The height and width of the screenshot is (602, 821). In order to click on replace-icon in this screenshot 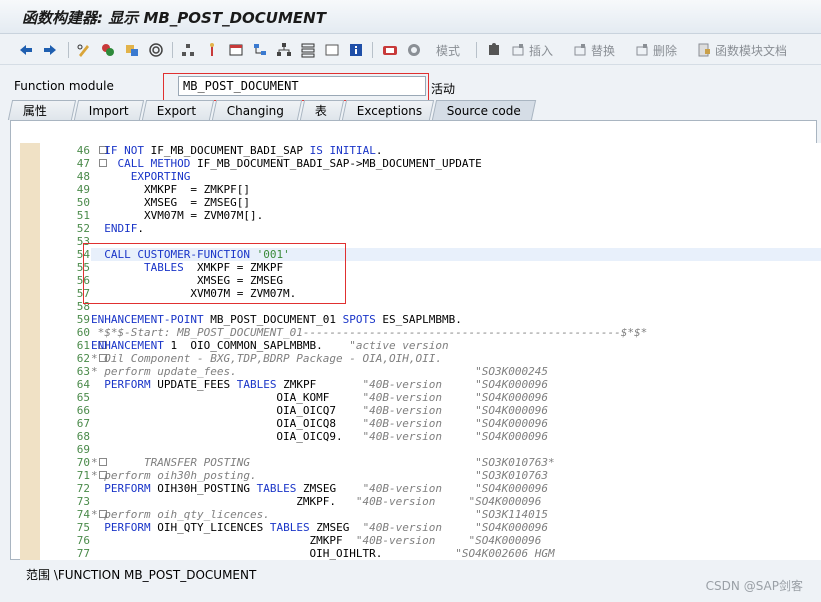, I will do `click(580, 50)`.